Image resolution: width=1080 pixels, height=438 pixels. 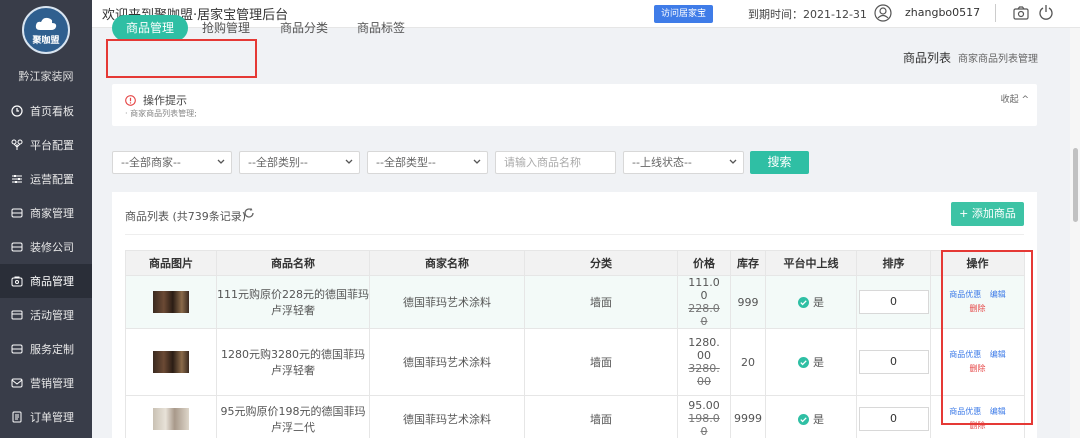 I want to click on type-select: --全部类型--, so click(x=427, y=162).